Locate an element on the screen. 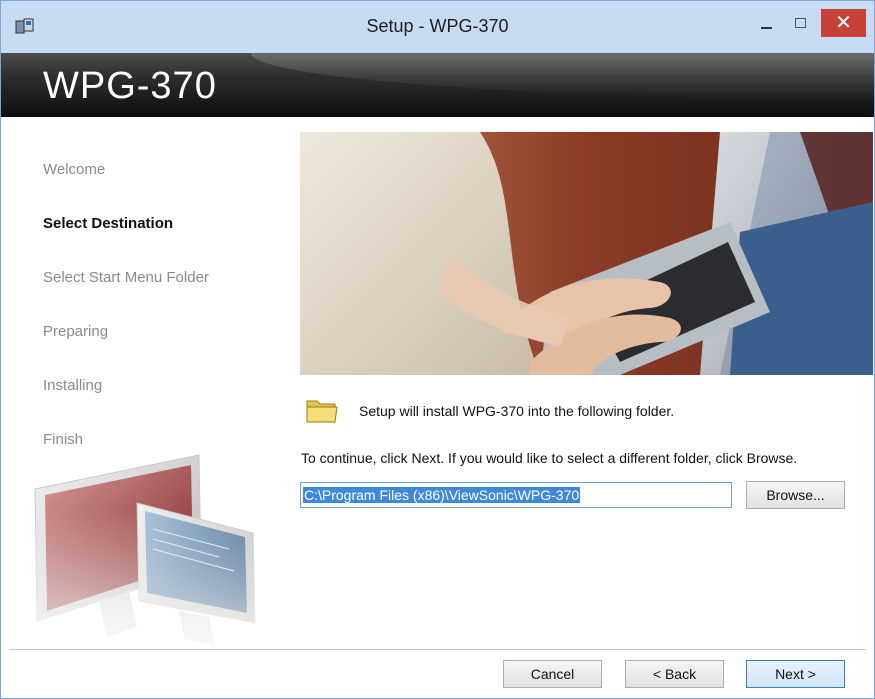 This screenshot has height=699, width=875. back-button: < Back is located at coordinates (674, 674).